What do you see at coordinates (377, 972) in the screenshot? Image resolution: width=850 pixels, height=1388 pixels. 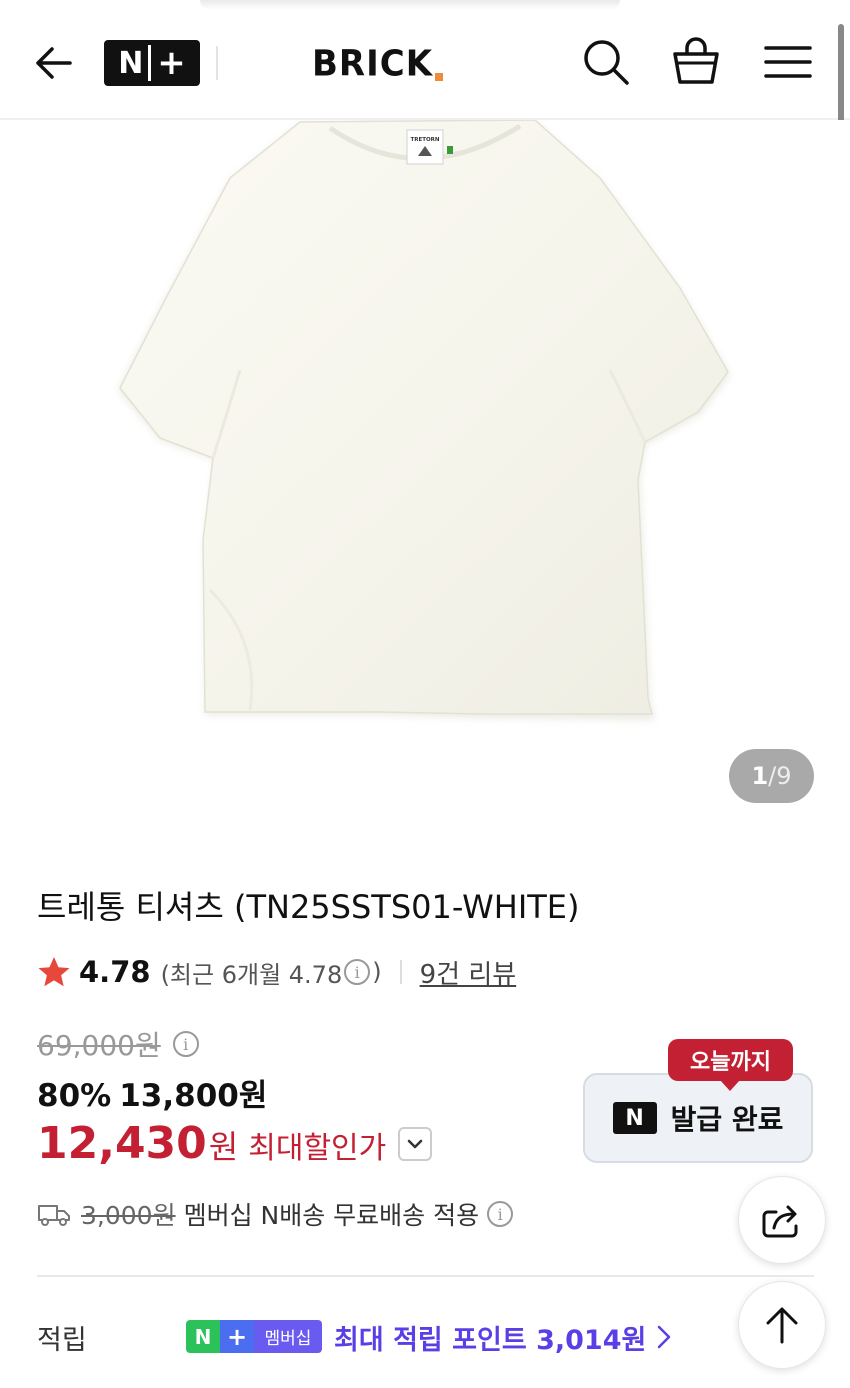 I see `recent-rating-close: )` at bounding box center [377, 972].